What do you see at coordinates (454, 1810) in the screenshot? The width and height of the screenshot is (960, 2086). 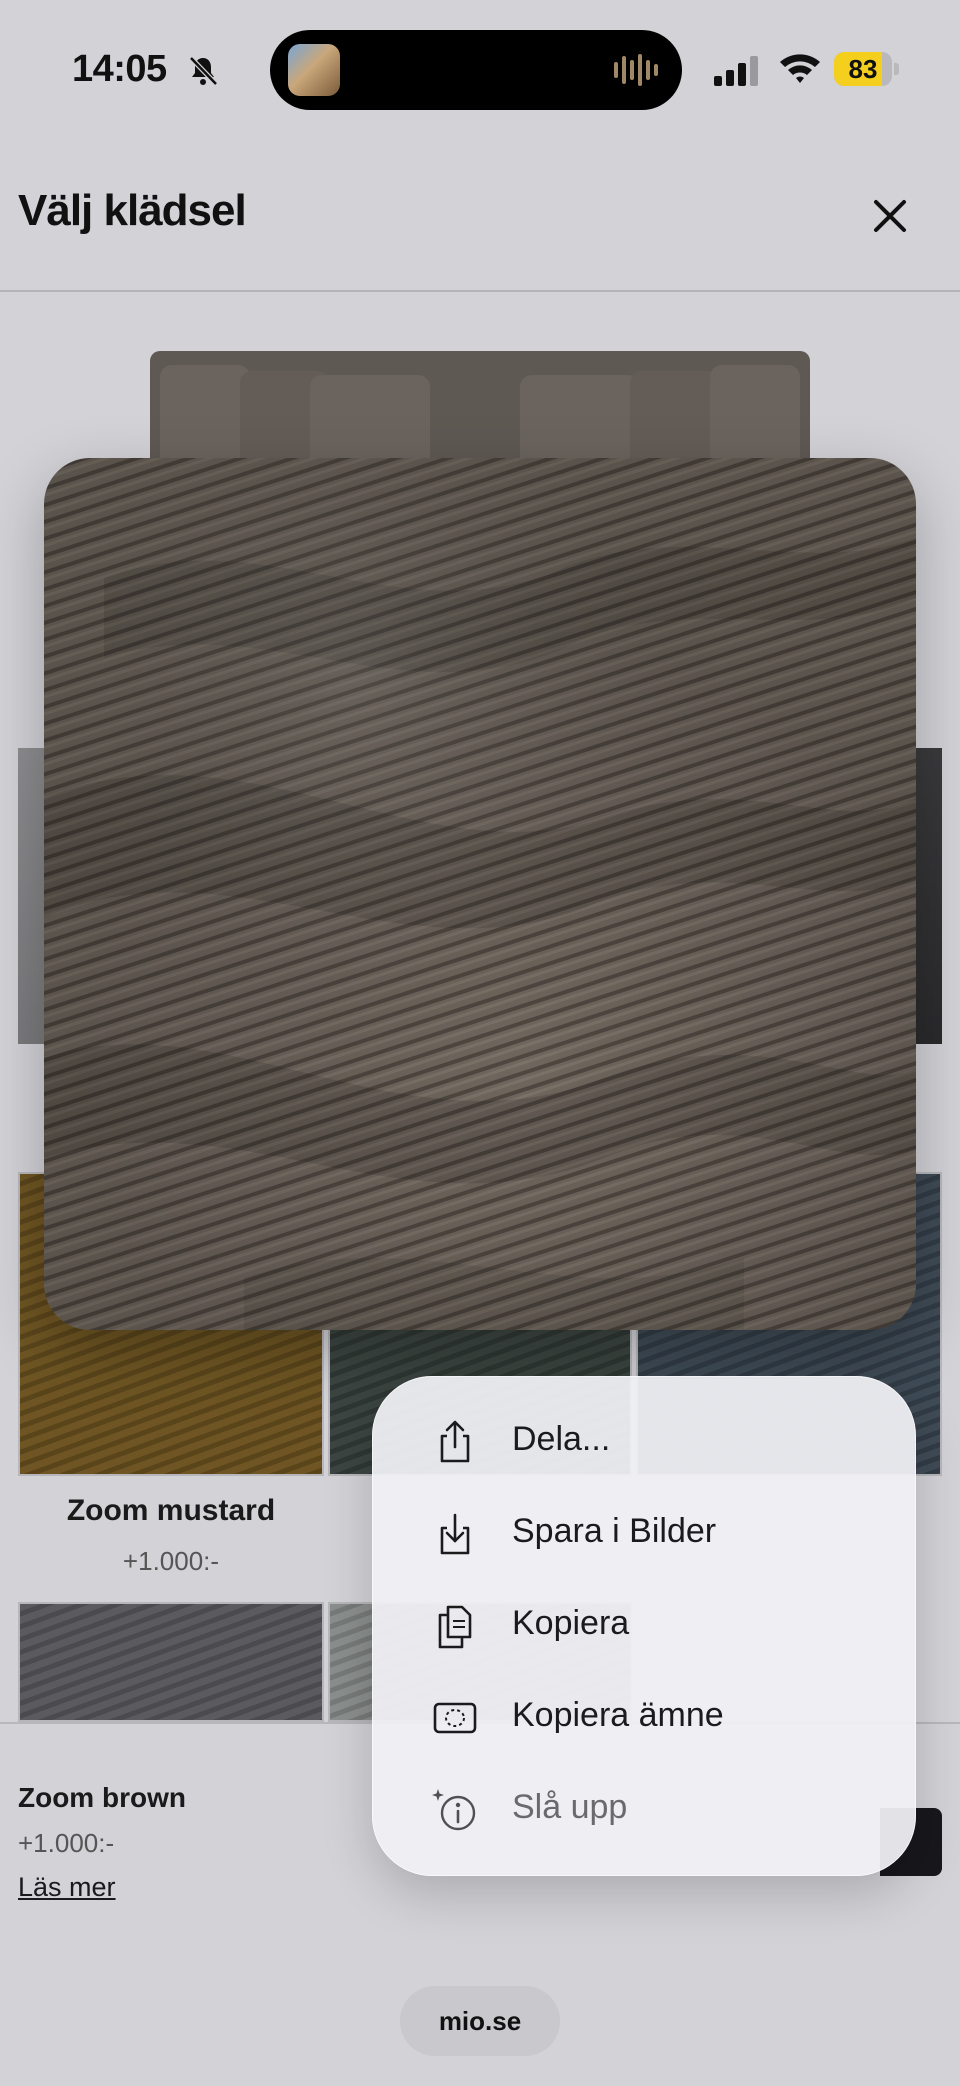 I see `look-up-icon` at bounding box center [454, 1810].